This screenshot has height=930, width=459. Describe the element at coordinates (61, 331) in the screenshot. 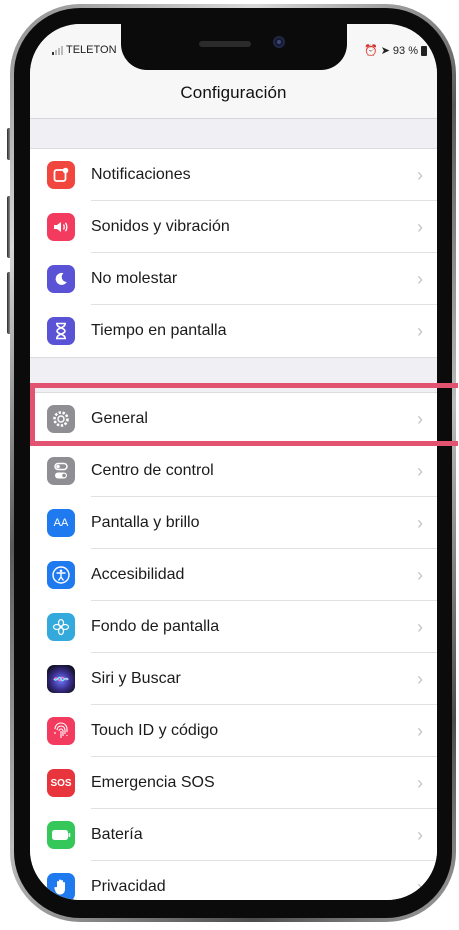

I see `hourglass-icon` at that location.